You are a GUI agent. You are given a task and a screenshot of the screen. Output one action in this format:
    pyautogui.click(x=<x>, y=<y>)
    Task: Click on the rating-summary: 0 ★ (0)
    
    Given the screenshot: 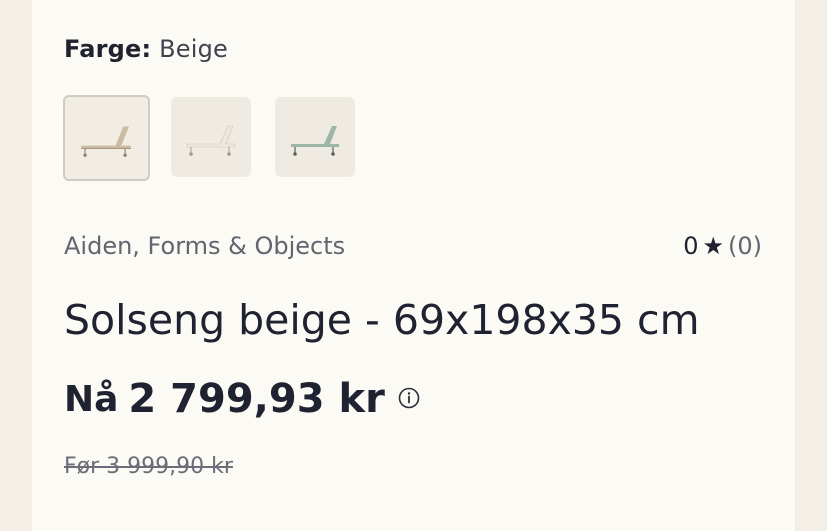 What is the action you would take?
    pyautogui.click(x=722, y=246)
    